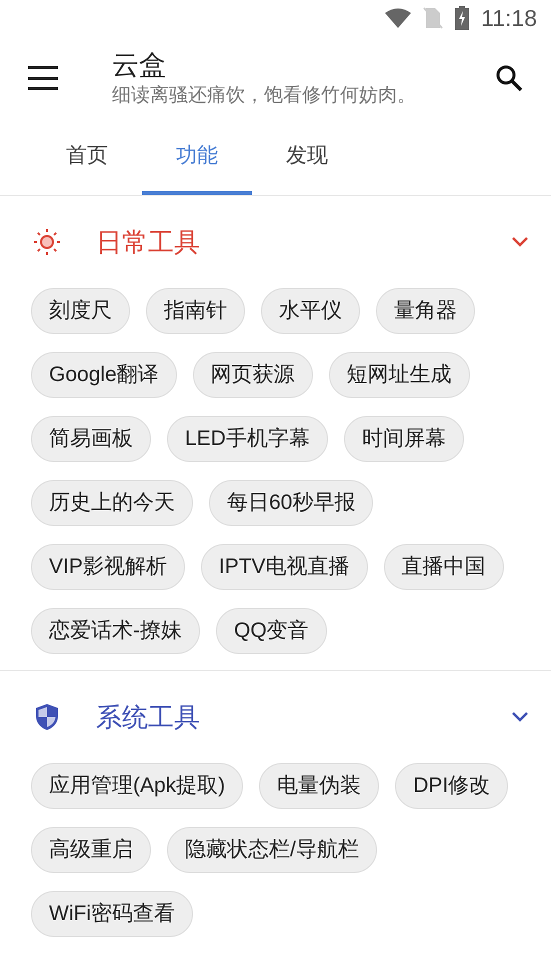 Image resolution: width=551 pixels, height=979 pixels. Describe the element at coordinates (509, 18) in the screenshot. I see `status-time: 11:18` at that location.